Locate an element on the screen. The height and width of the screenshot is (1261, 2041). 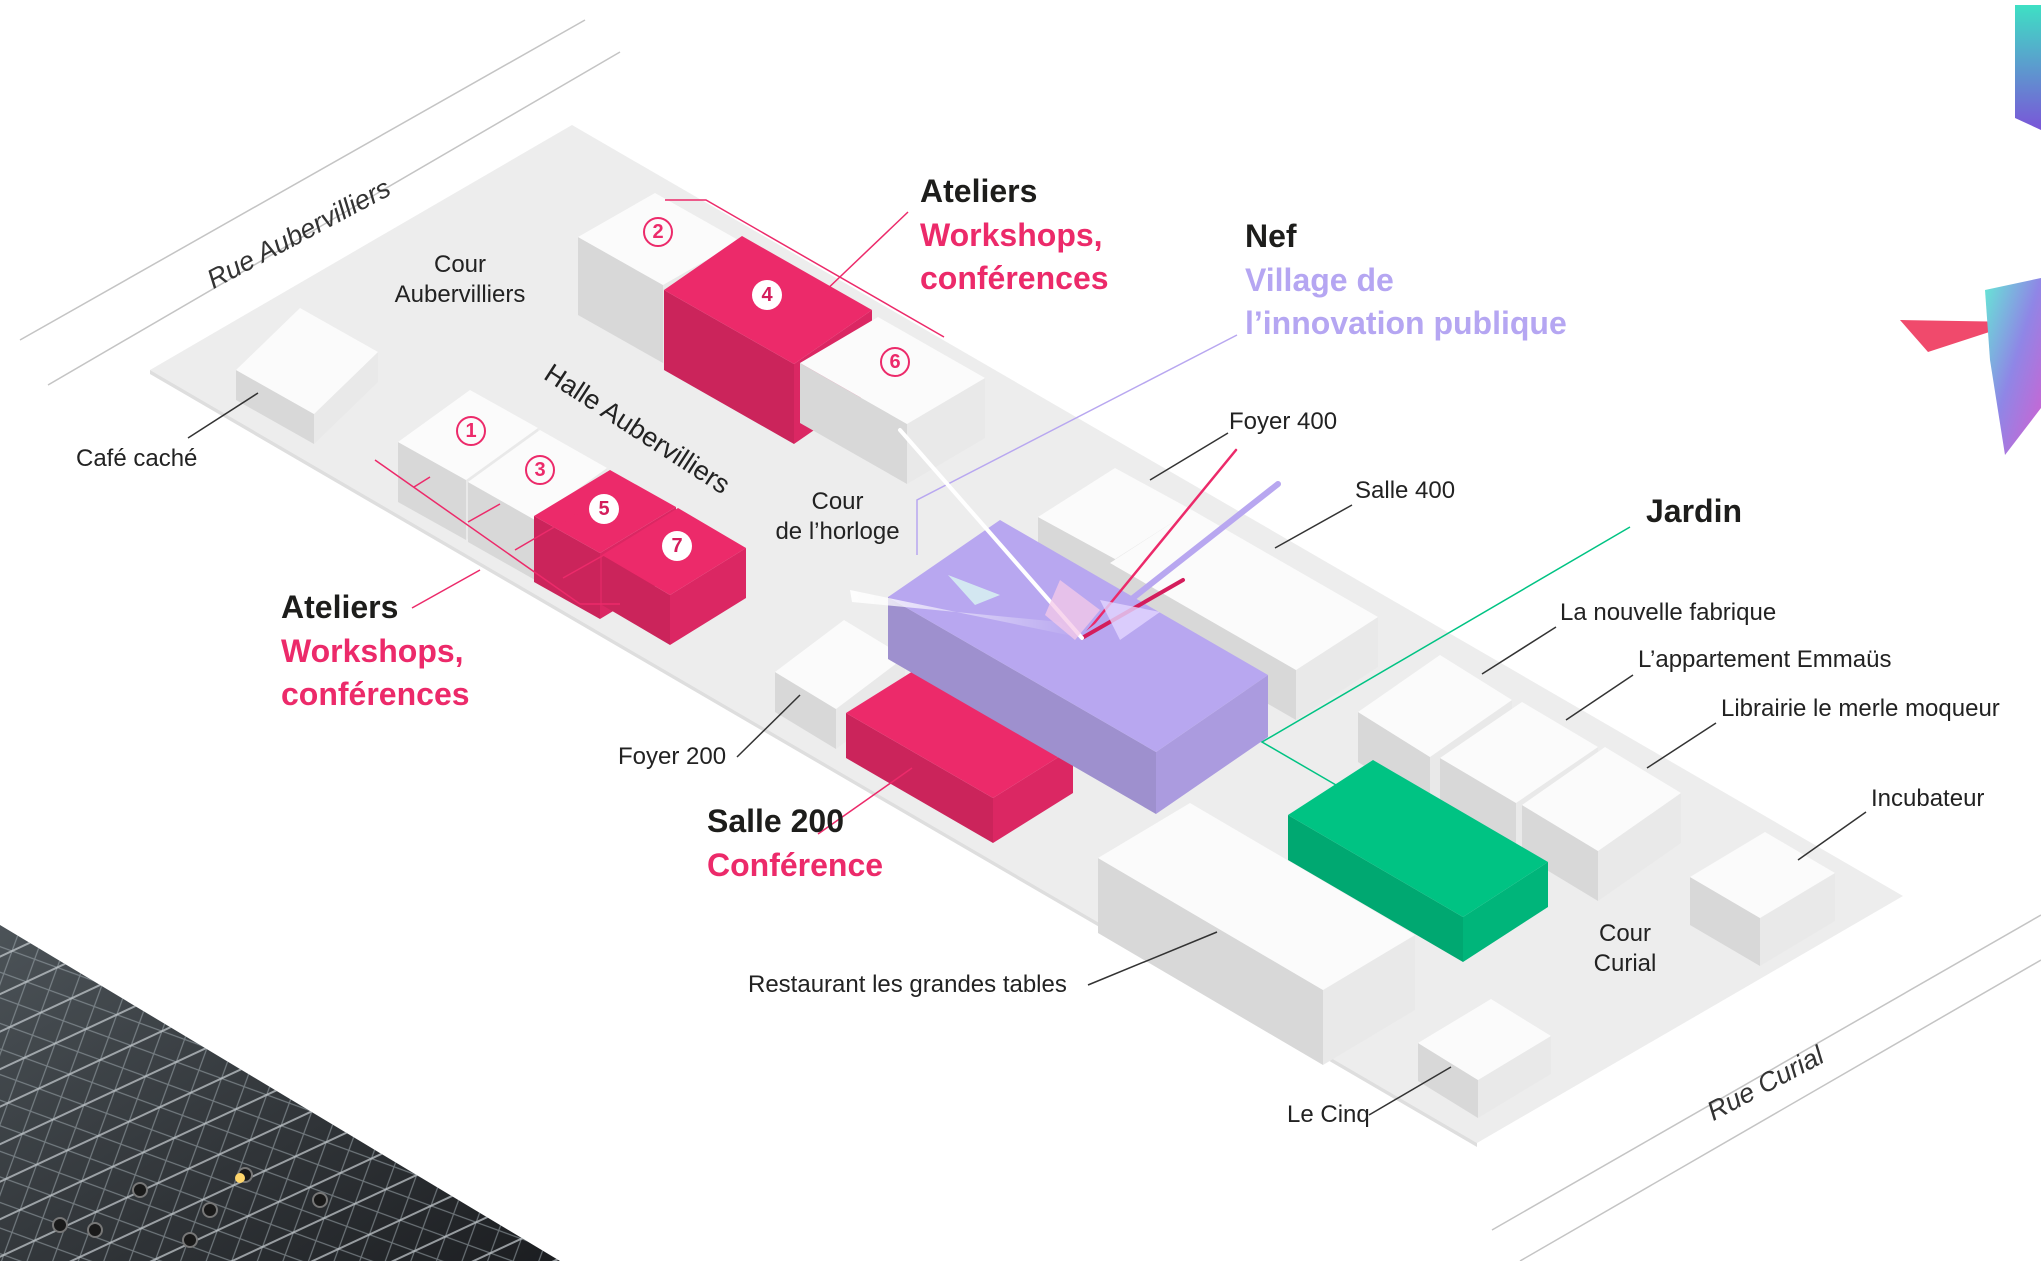
leader-la-nouvelle-fabrique is located at coordinates (1519, 650).